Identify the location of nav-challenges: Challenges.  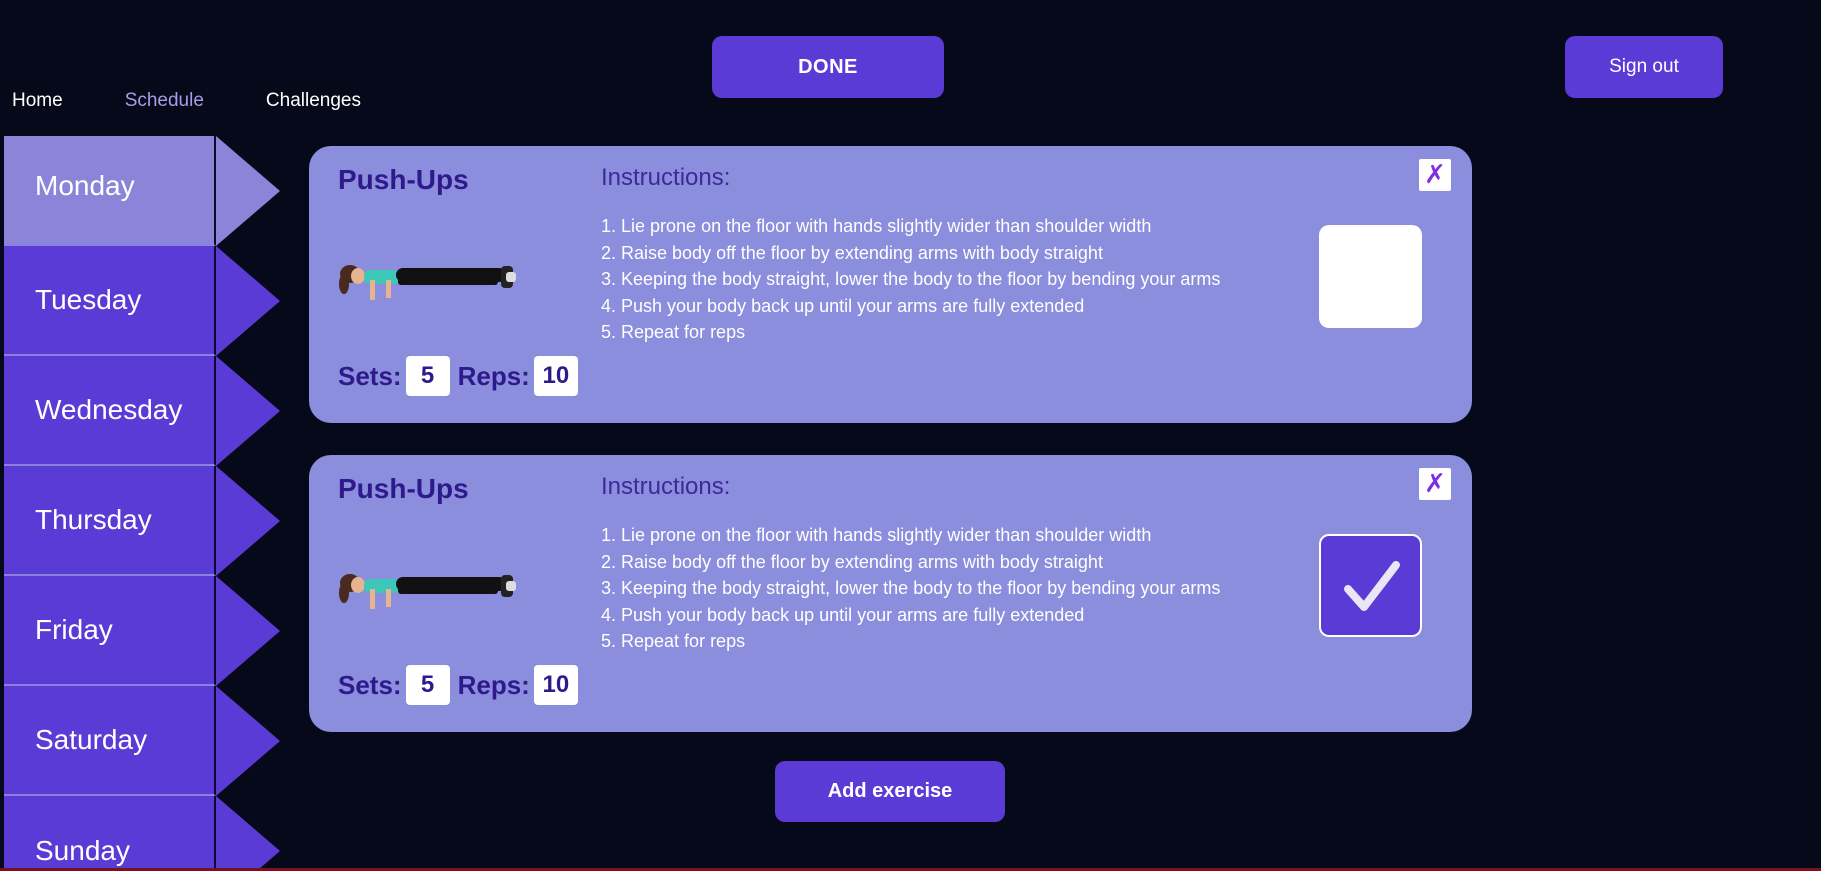
(313, 101).